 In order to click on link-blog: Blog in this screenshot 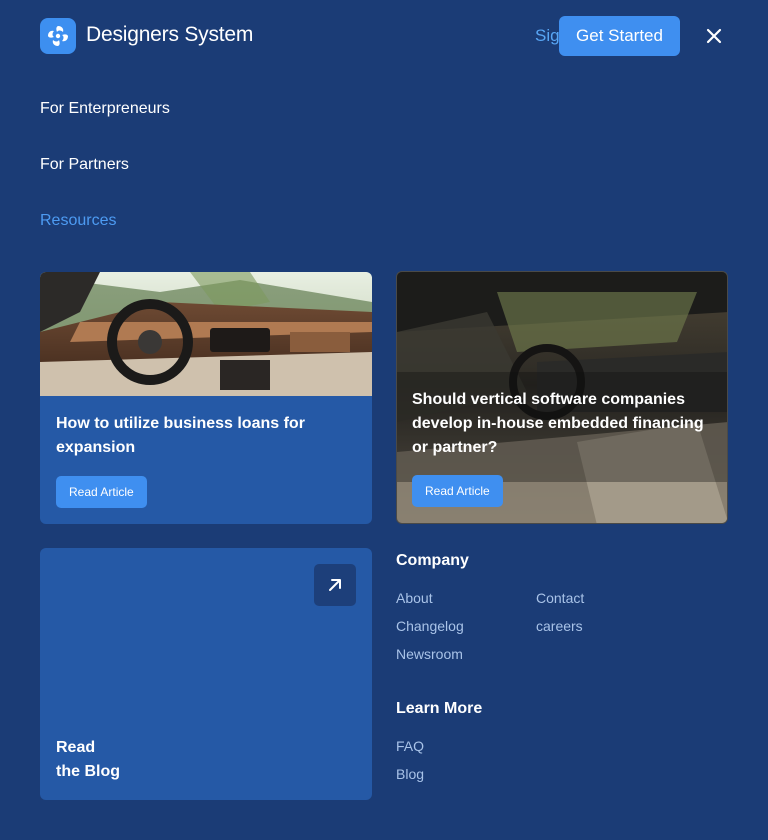, I will do `click(410, 774)`.